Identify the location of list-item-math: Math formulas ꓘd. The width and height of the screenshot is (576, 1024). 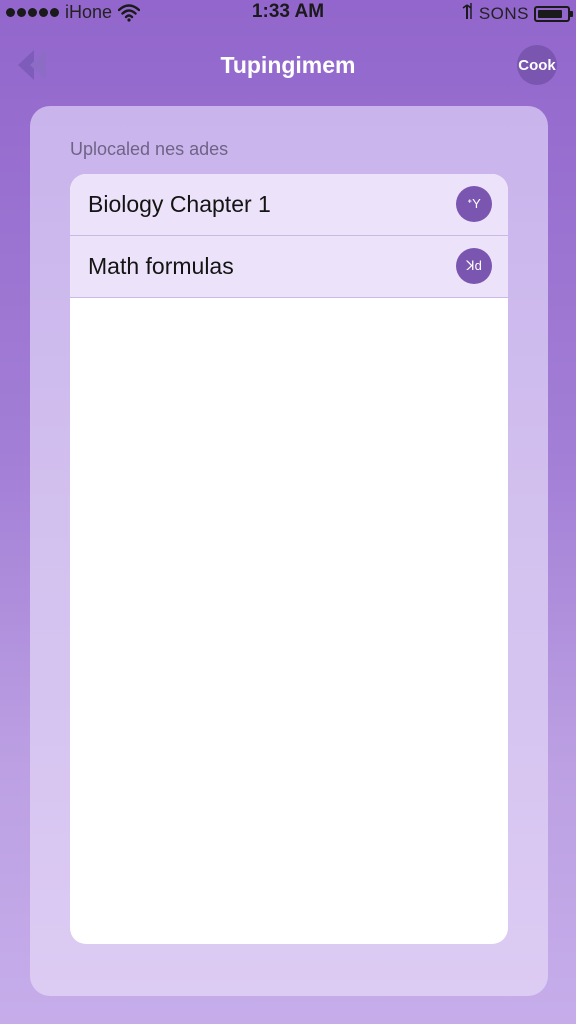
(289, 267).